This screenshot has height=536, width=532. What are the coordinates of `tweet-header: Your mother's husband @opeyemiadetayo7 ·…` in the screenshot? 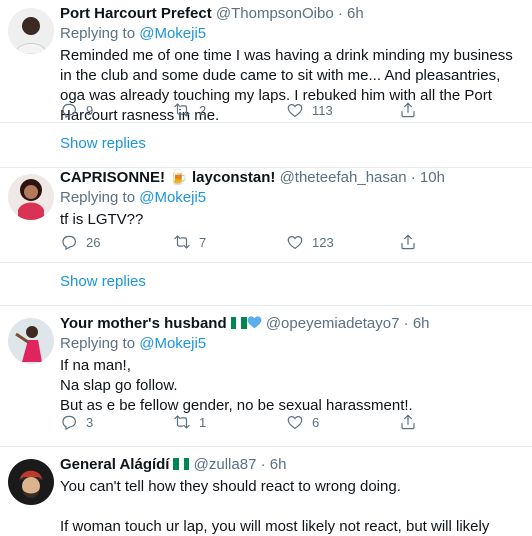 It's located at (292, 324).